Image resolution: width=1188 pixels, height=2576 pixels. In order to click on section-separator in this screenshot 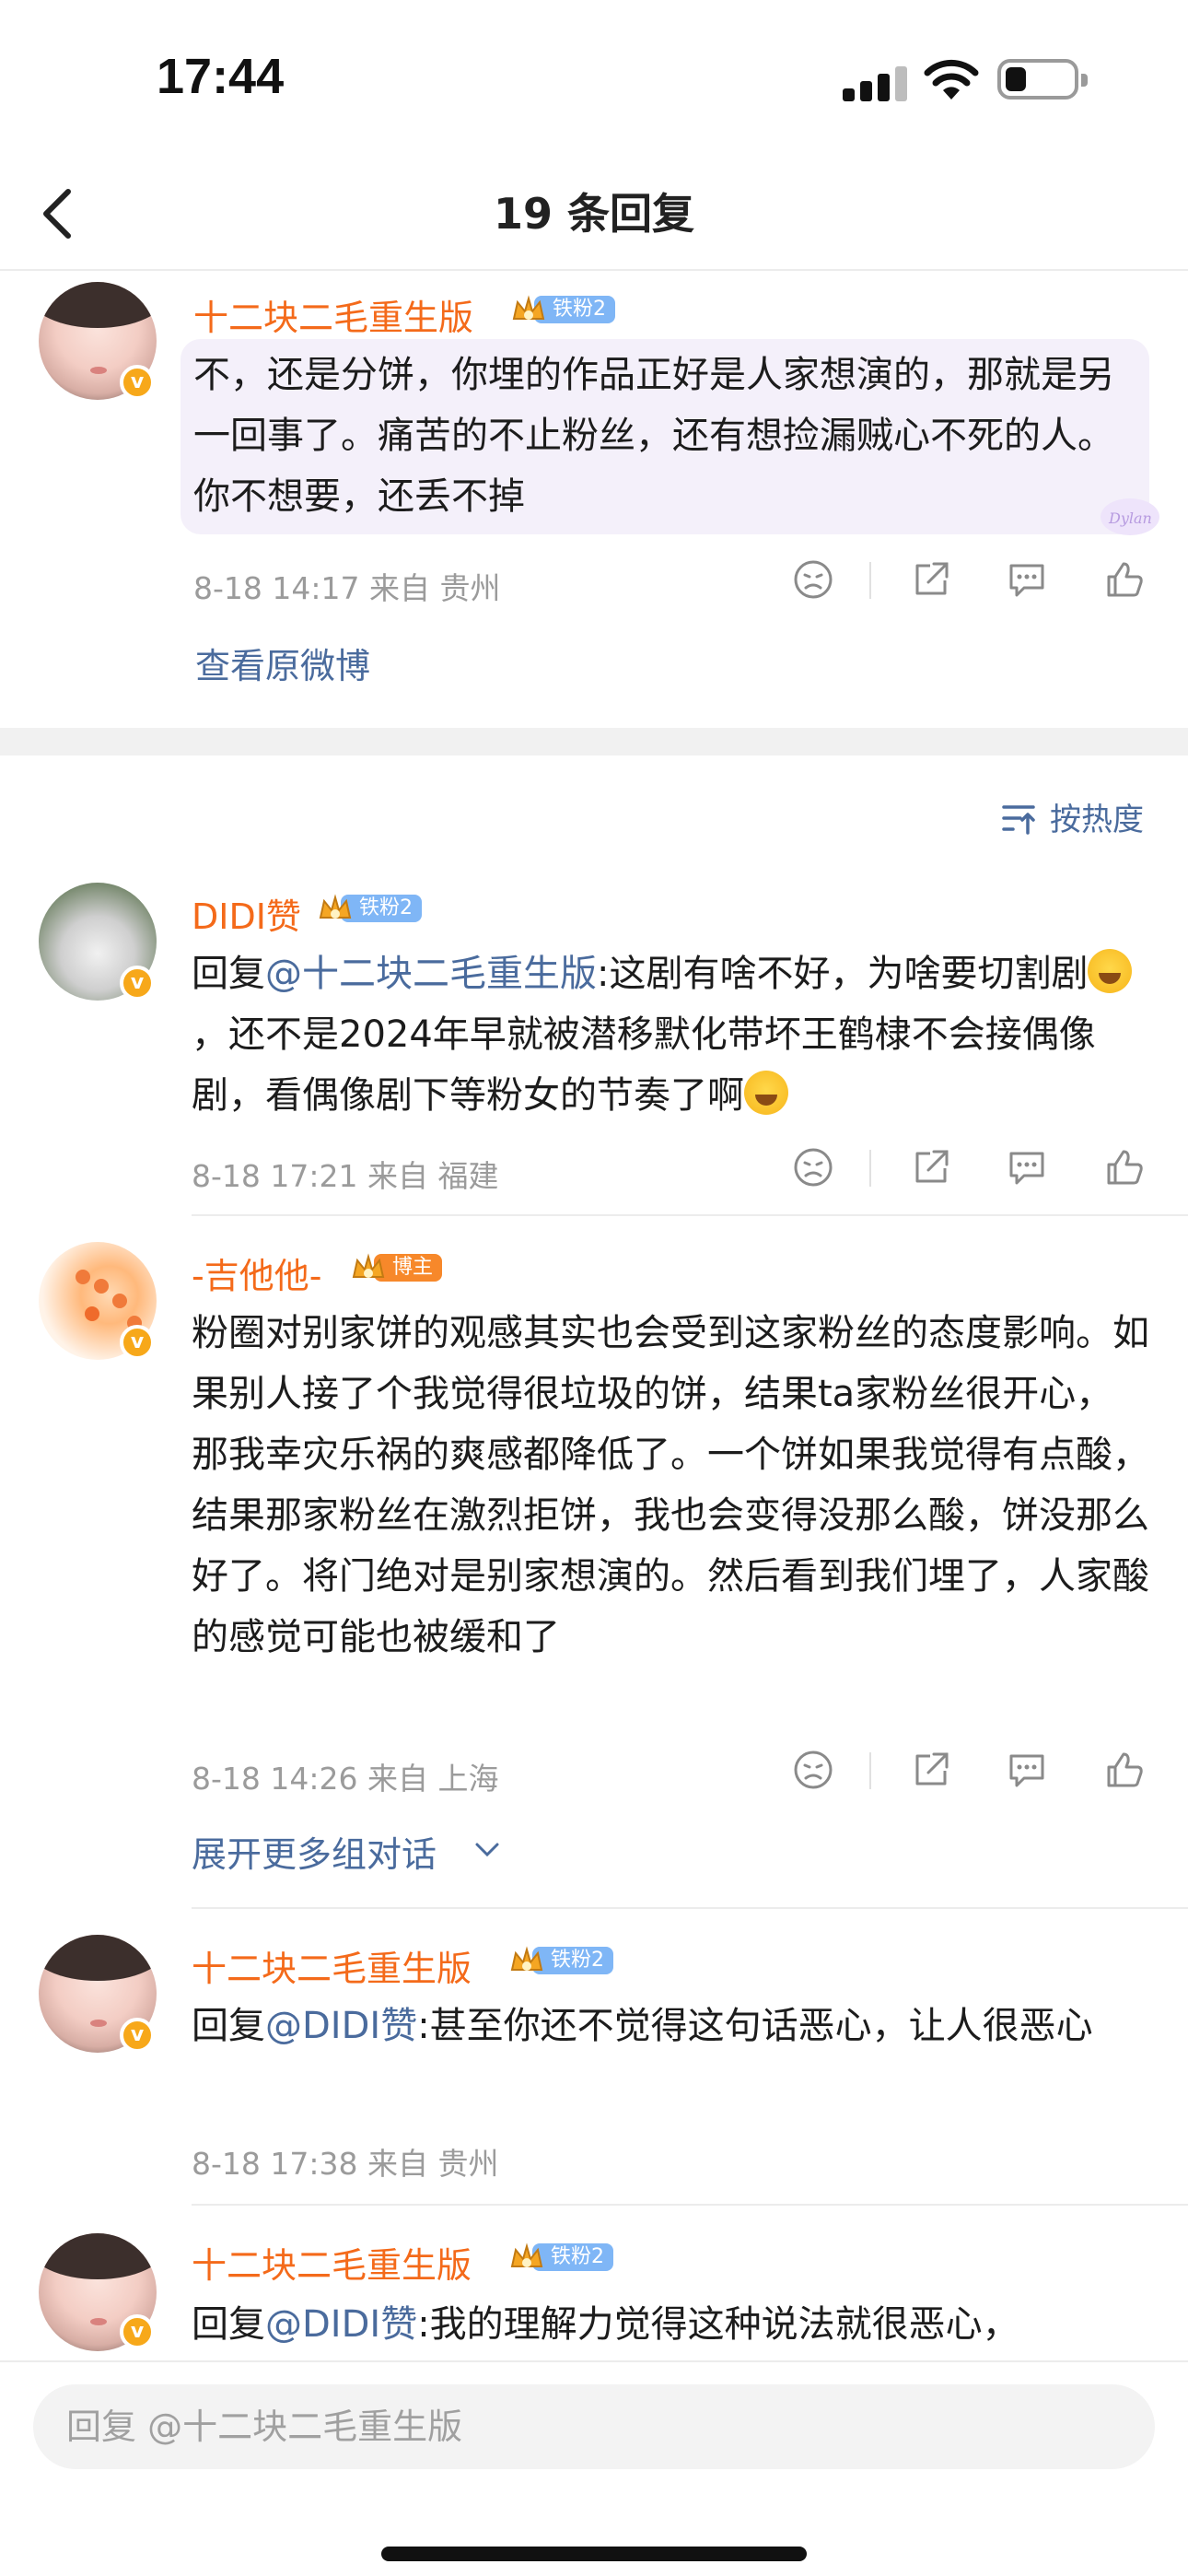, I will do `click(594, 741)`.